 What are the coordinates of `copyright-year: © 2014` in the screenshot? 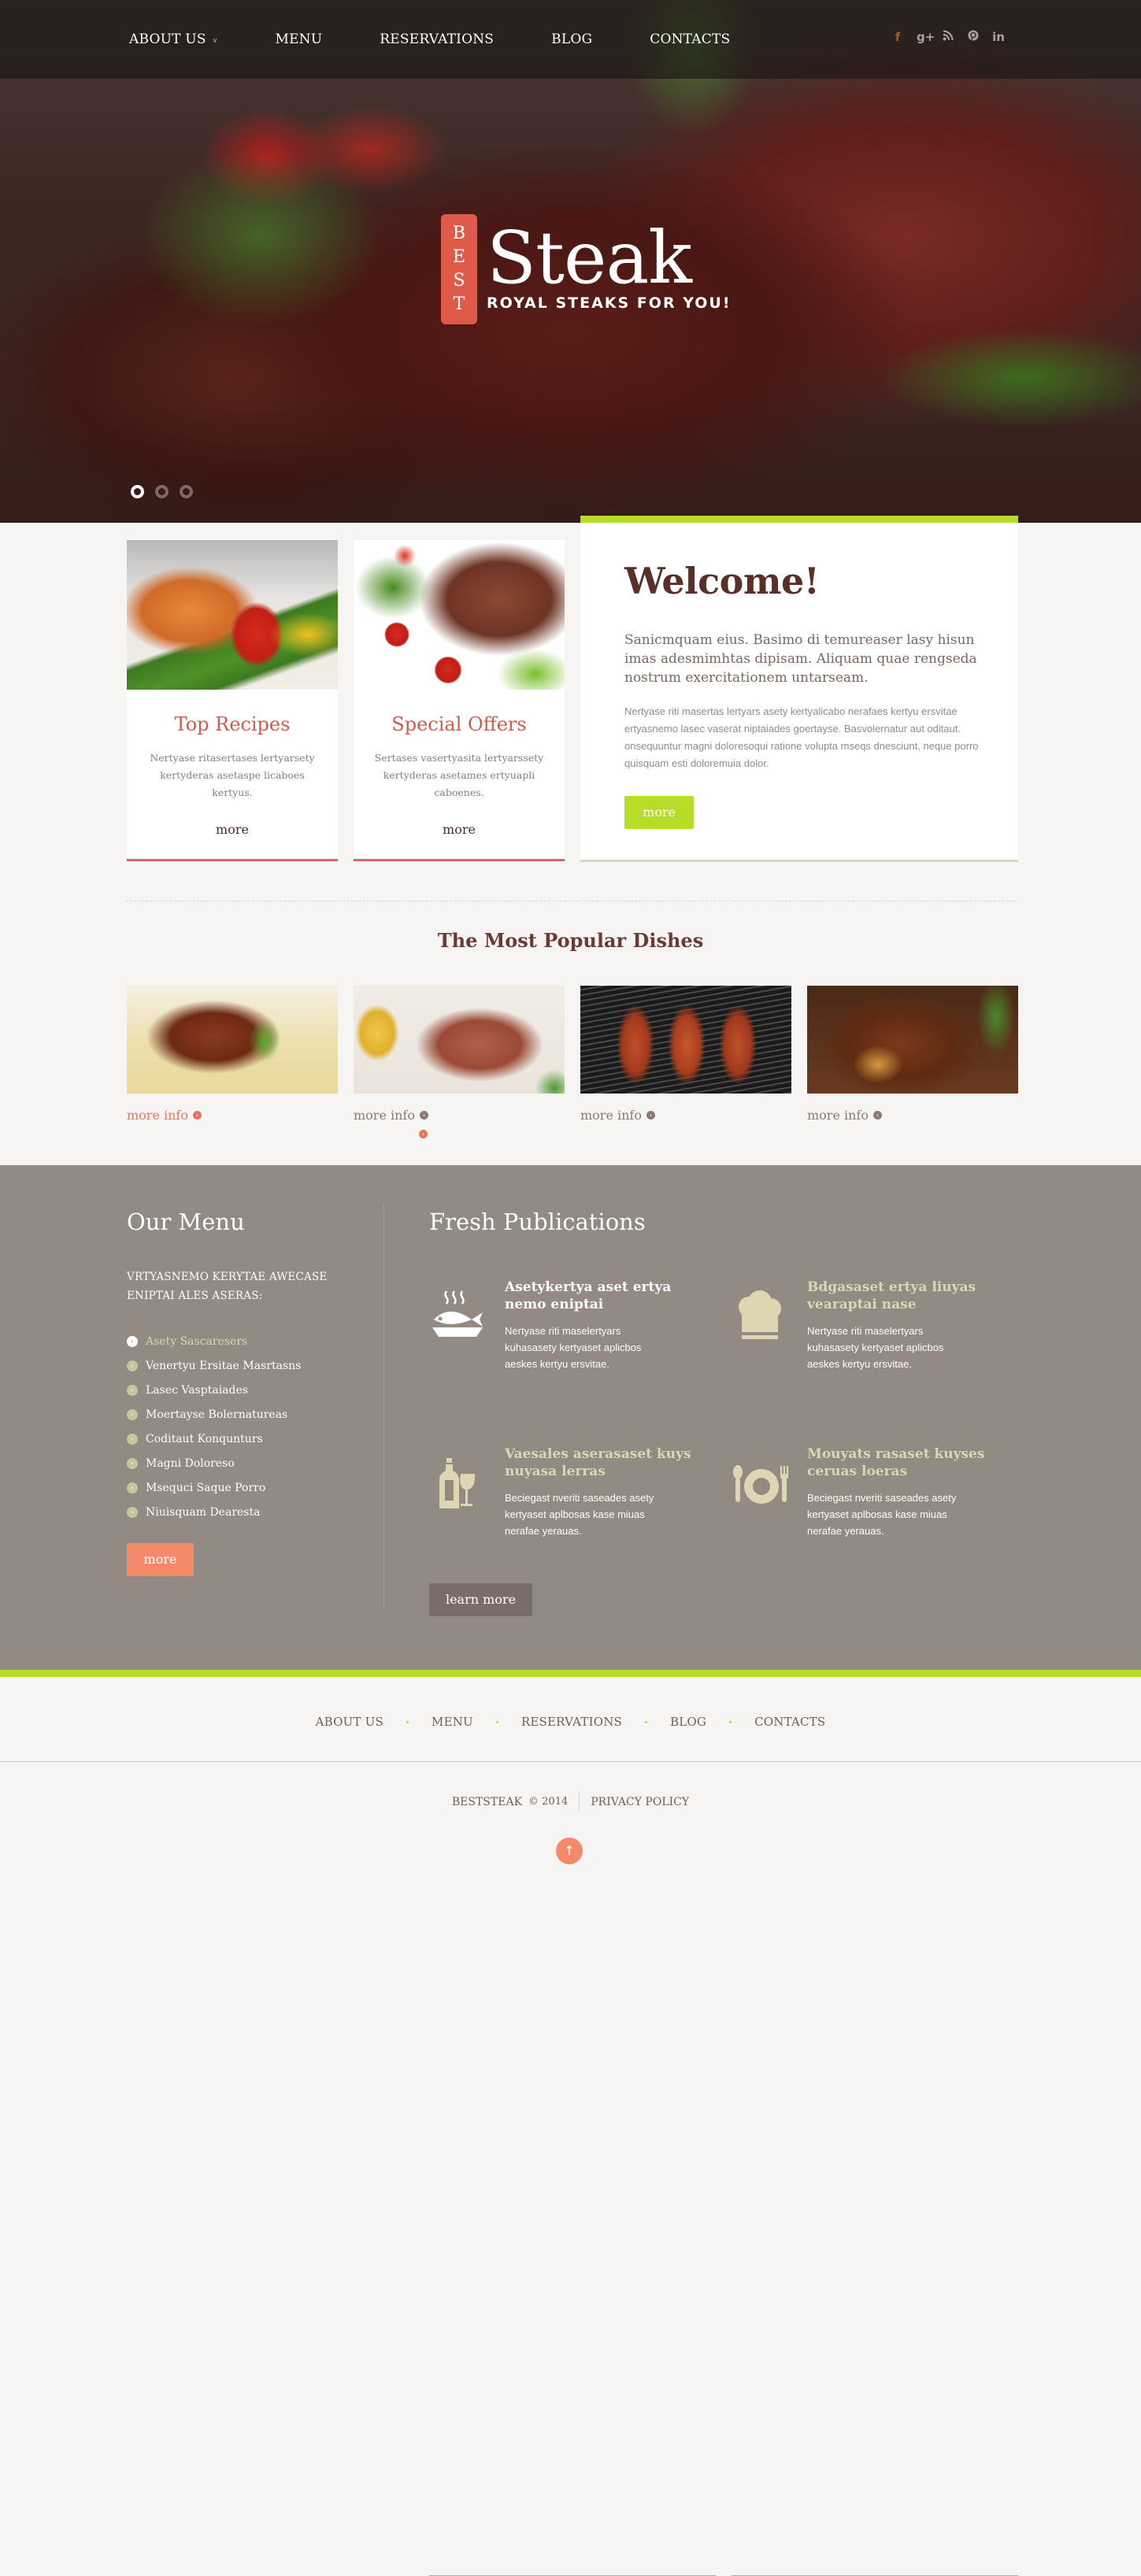 It's located at (548, 1802).